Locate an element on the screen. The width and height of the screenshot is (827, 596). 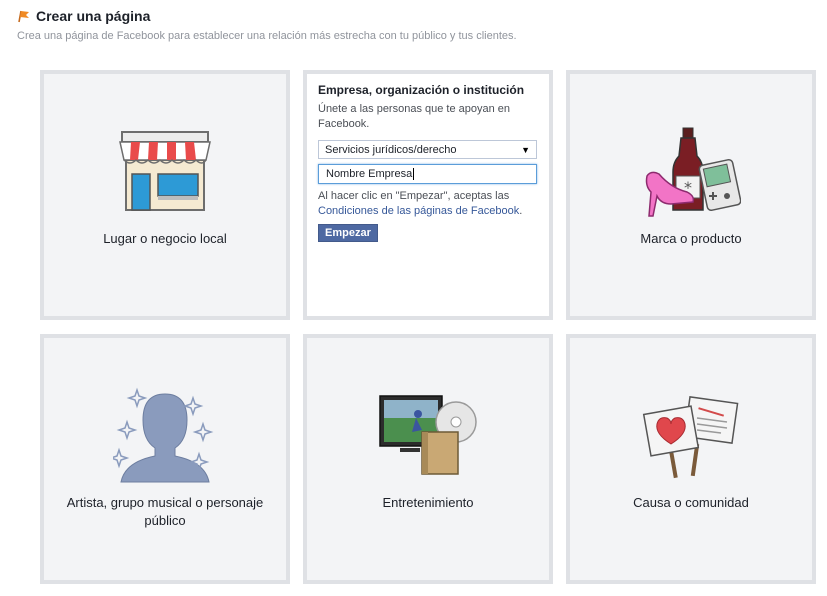
terms-suffix: . is located at coordinates (521, 211).